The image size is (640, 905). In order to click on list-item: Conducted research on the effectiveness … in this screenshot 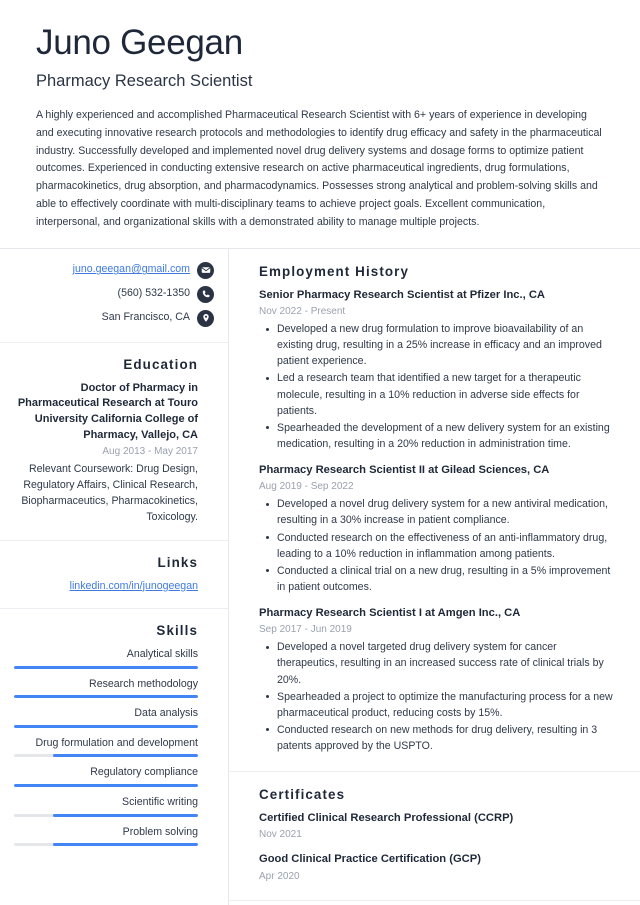, I will do `click(437, 546)`.